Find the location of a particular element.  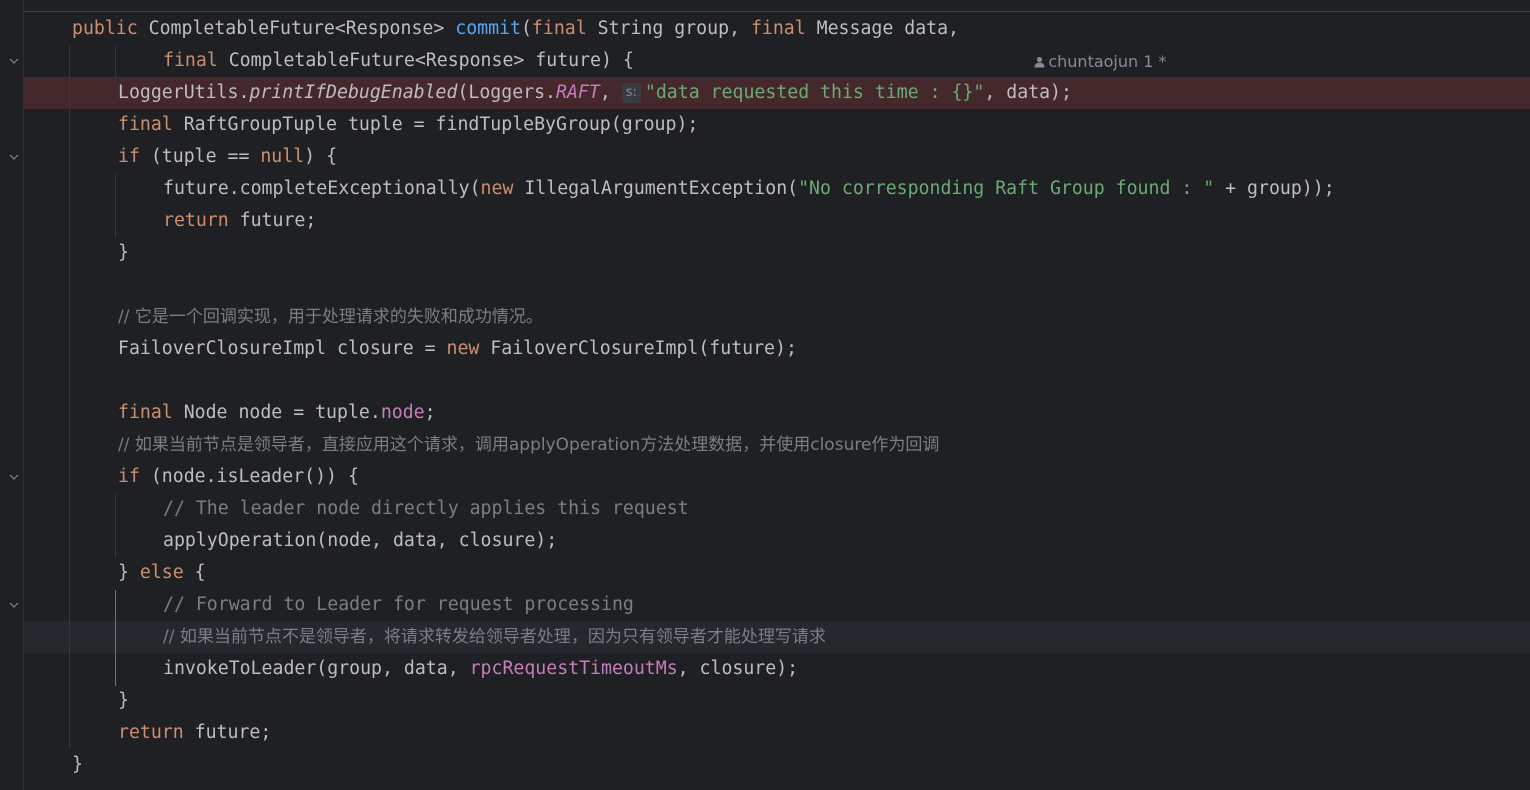

code-token: ( is located at coordinates (526, 28).